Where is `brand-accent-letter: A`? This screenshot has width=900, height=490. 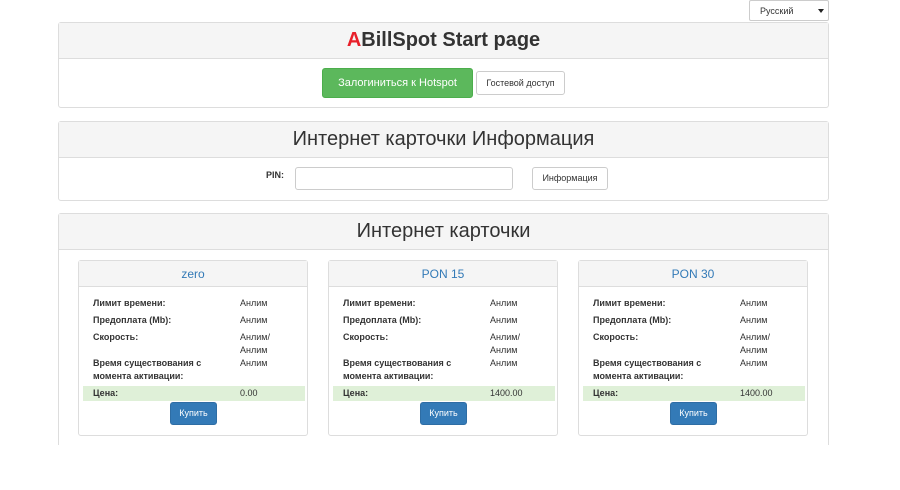 brand-accent-letter: A is located at coordinates (354, 40).